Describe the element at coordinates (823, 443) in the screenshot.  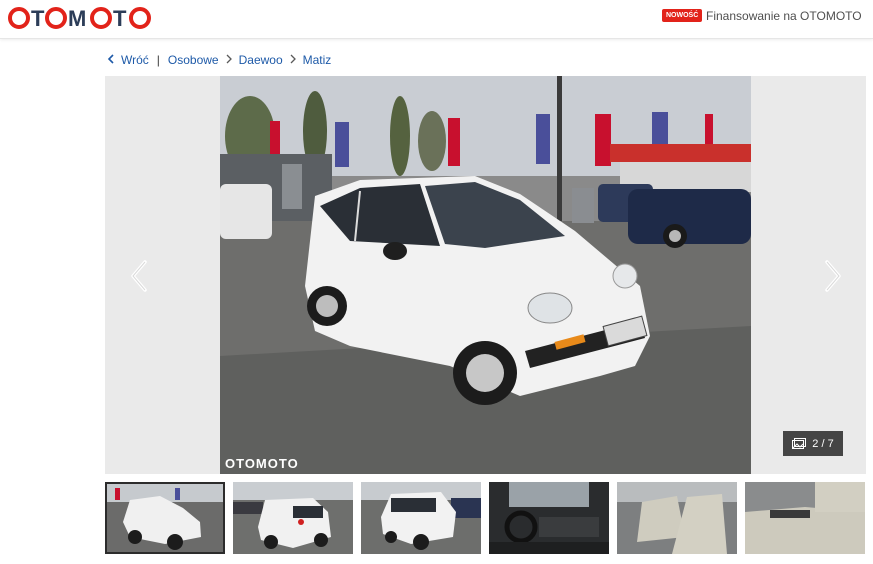
I see `photo-counter-text: 2 / 7` at that location.